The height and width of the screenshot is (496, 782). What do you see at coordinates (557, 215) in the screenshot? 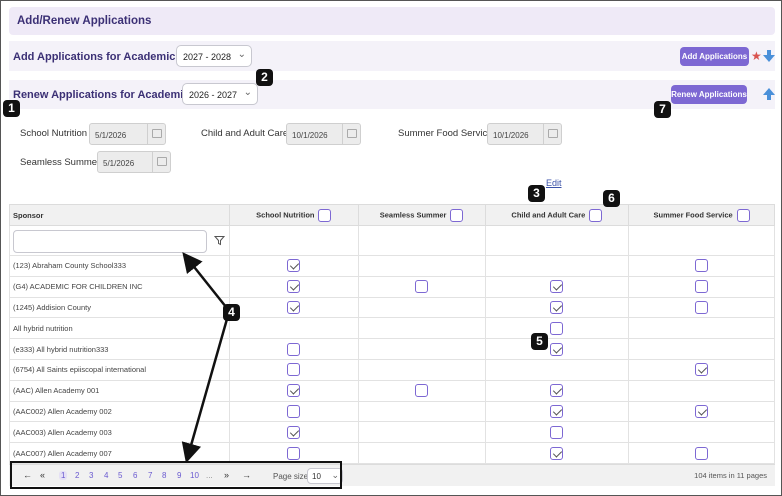
I see `column-header-child-adult-care: Child and Adult Care` at bounding box center [557, 215].